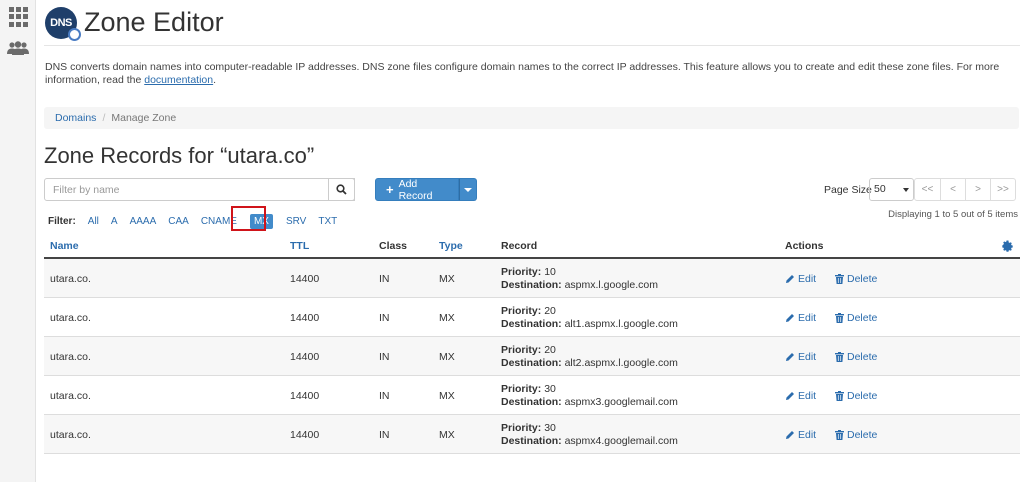  What do you see at coordinates (451, 246) in the screenshot?
I see `column-type: Type` at bounding box center [451, 246].